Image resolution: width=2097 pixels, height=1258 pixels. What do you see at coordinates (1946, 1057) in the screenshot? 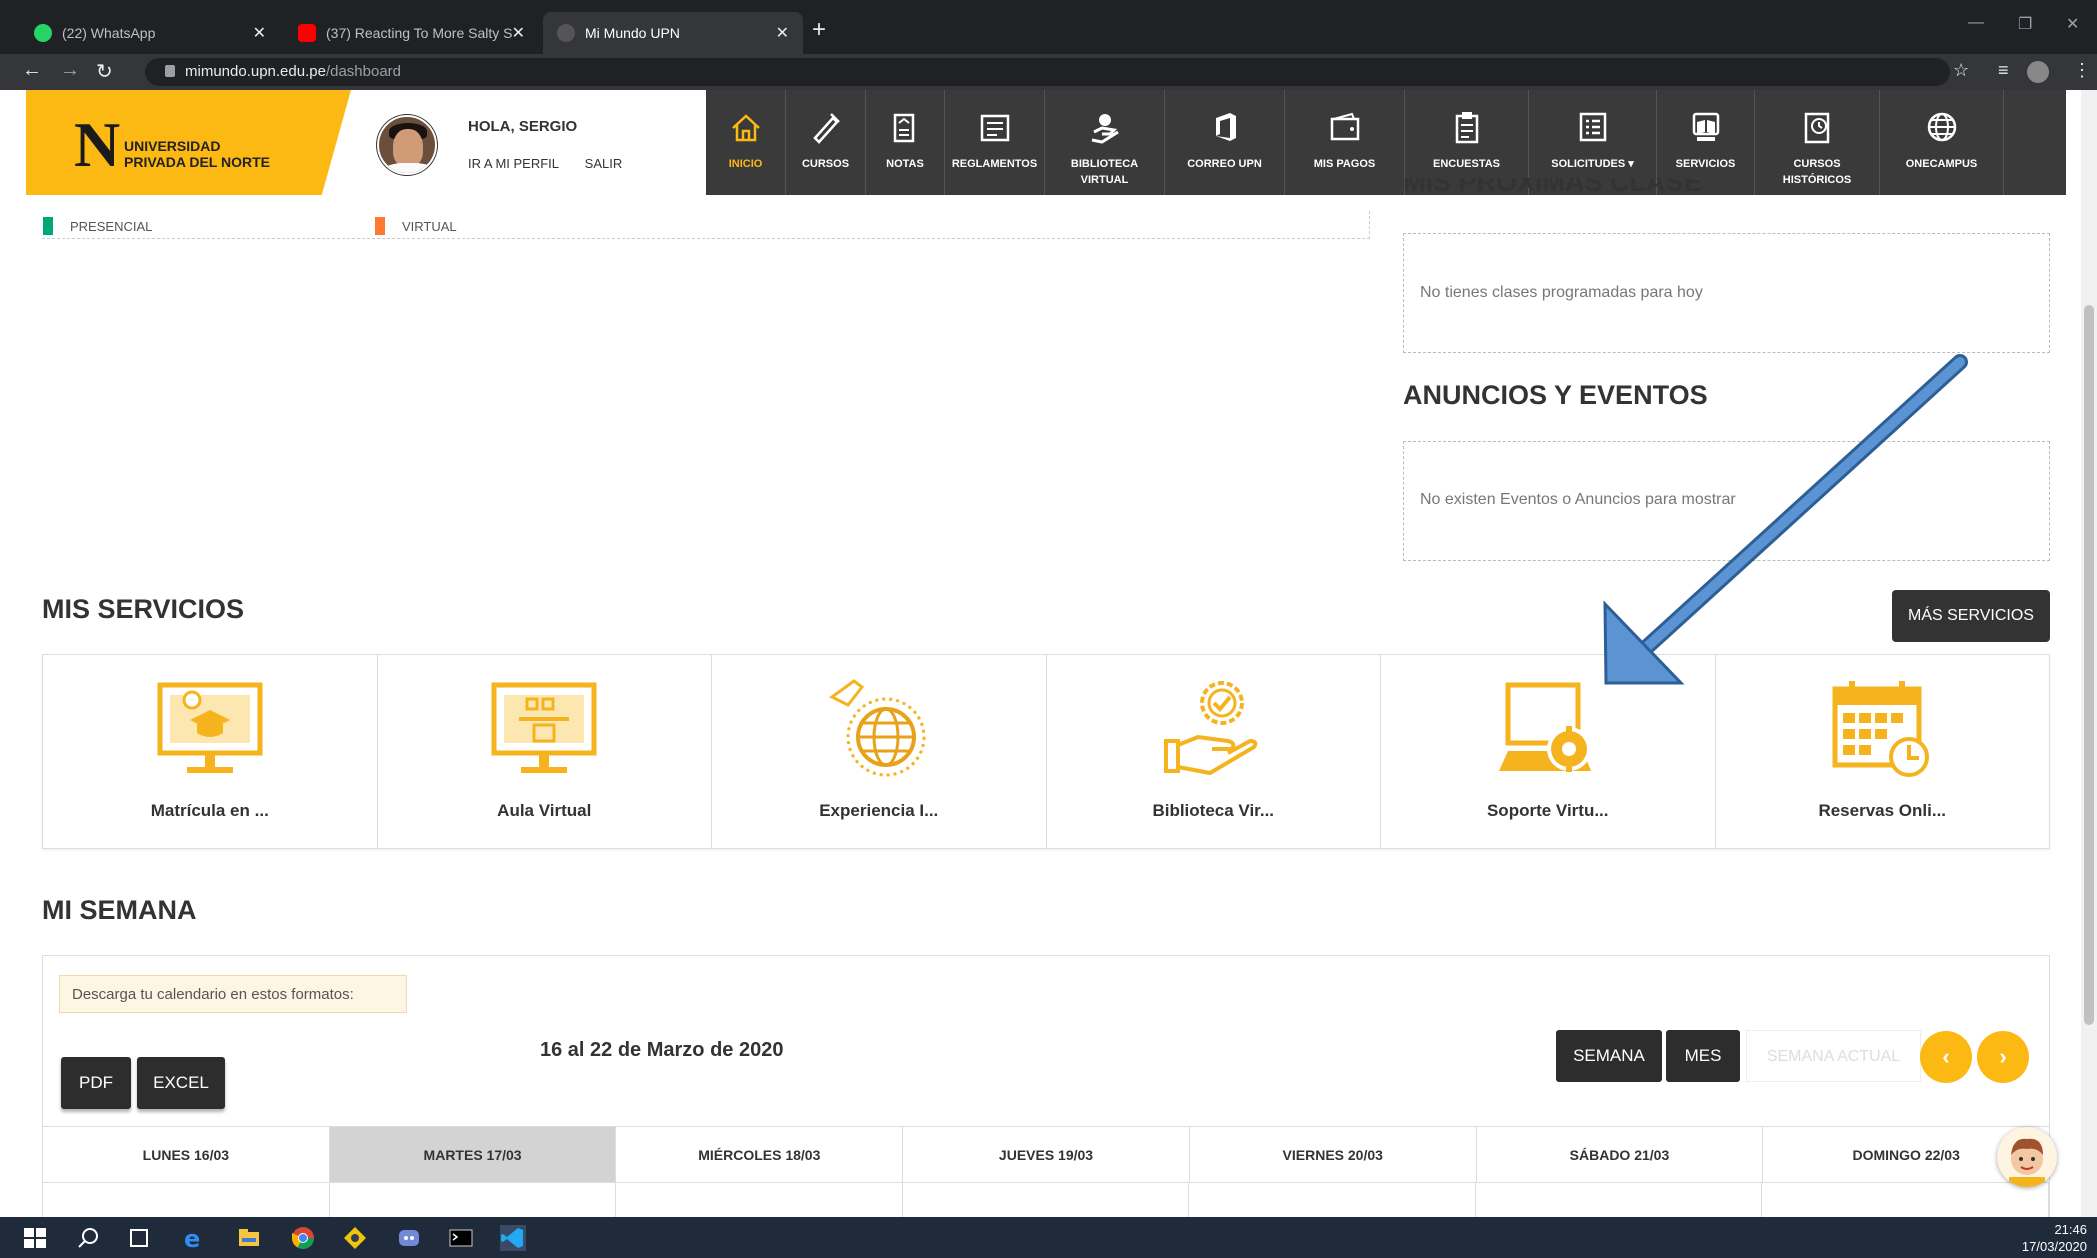
I see `previous-week-button: ‹` at bounding box center [1946, 1057].